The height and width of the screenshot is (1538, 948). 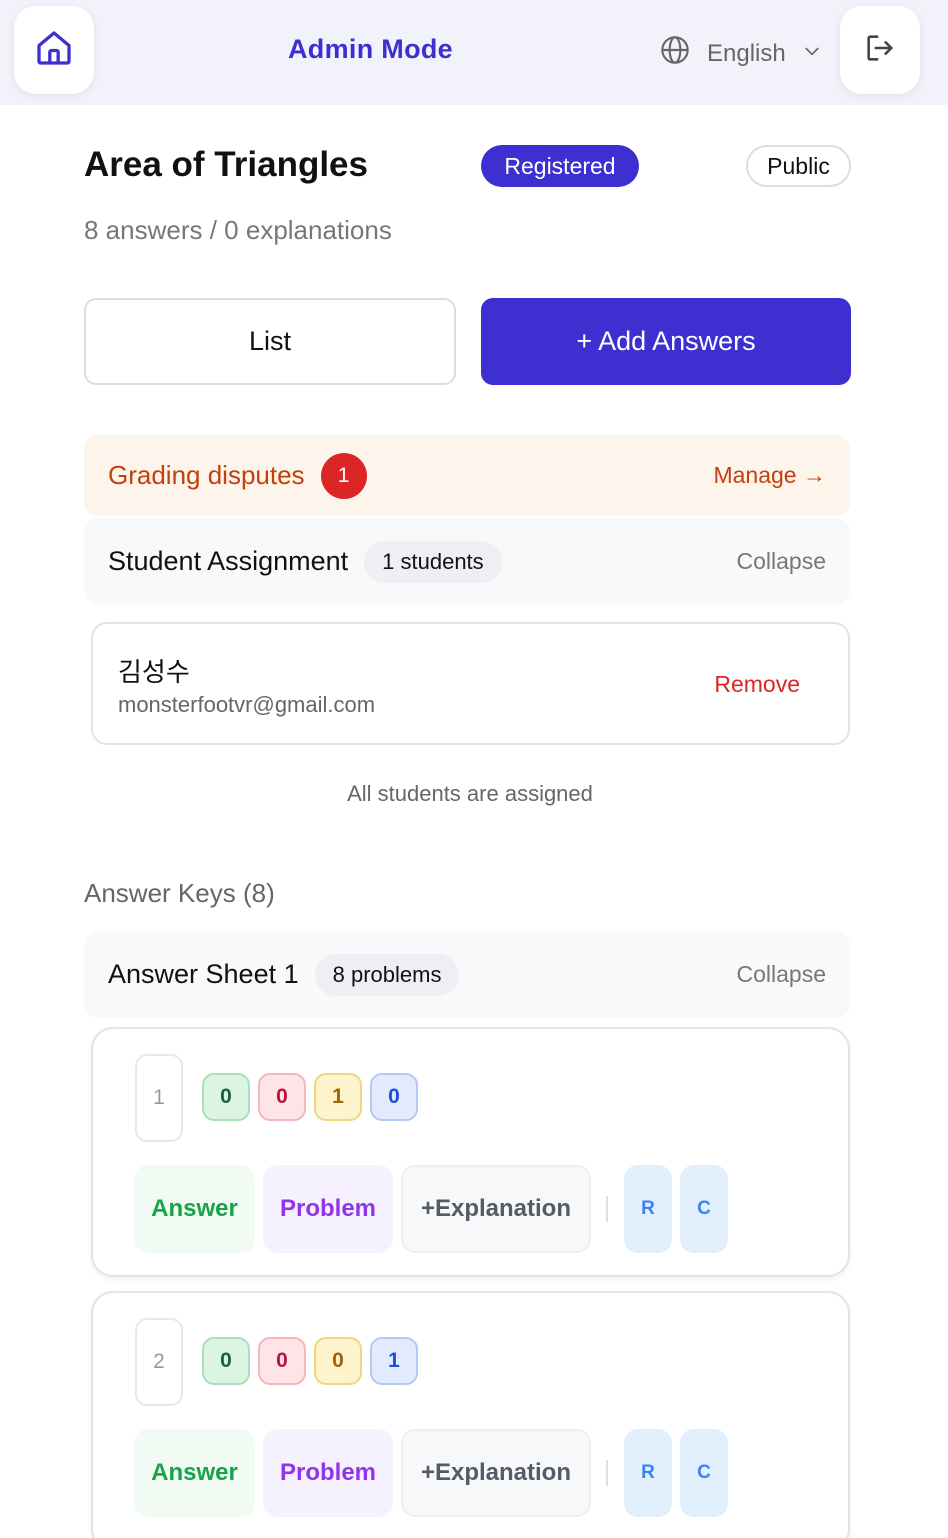 What do you see at coordinates (769, 475) in the screenshot?
I see `manage-disputes-link: Manage →` at bounding box center [769, 475].